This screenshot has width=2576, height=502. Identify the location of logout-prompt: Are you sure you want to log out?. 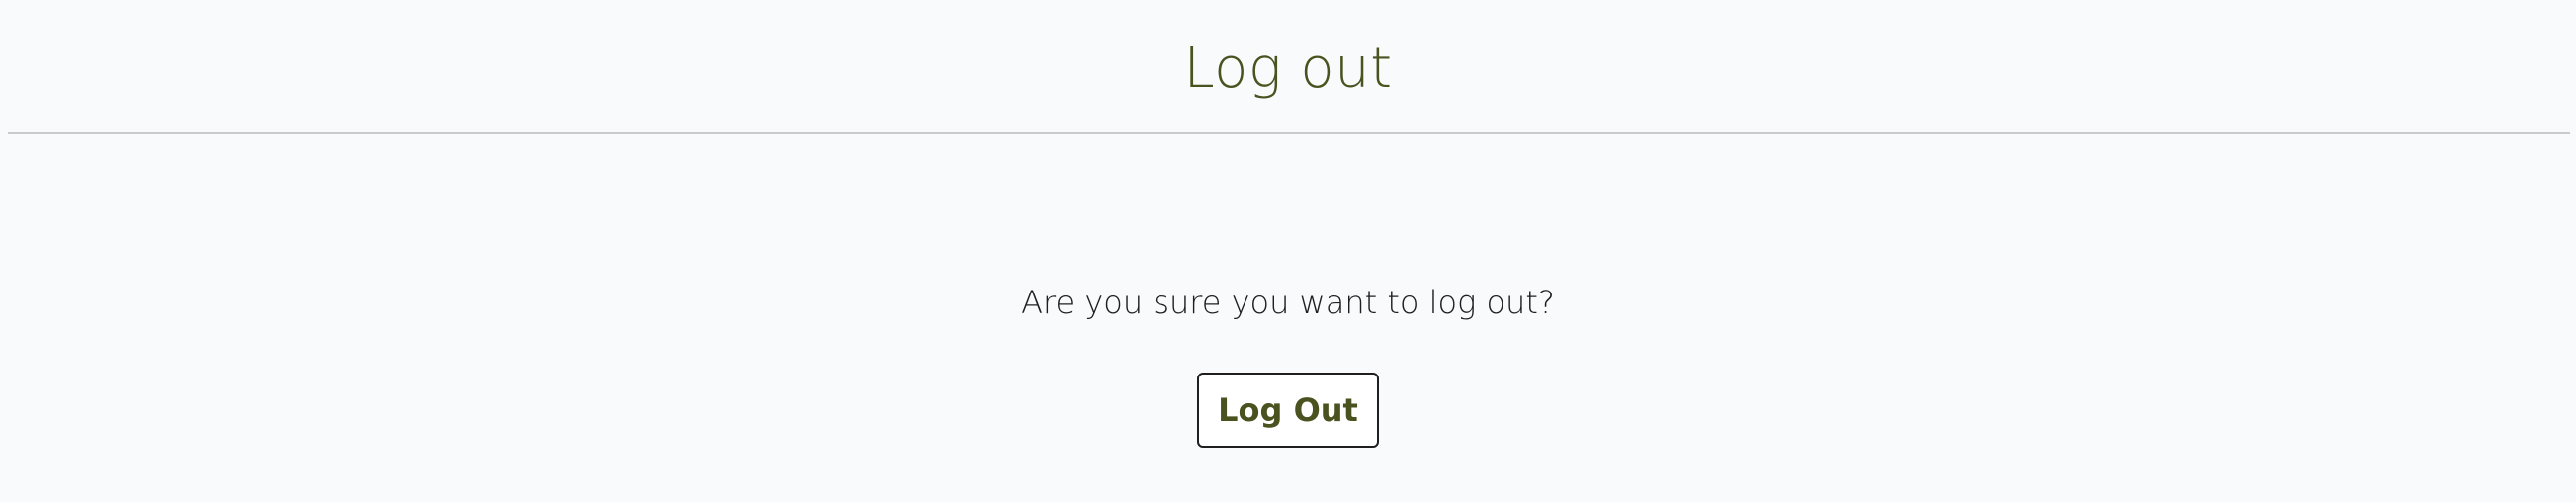
(1288, 302).